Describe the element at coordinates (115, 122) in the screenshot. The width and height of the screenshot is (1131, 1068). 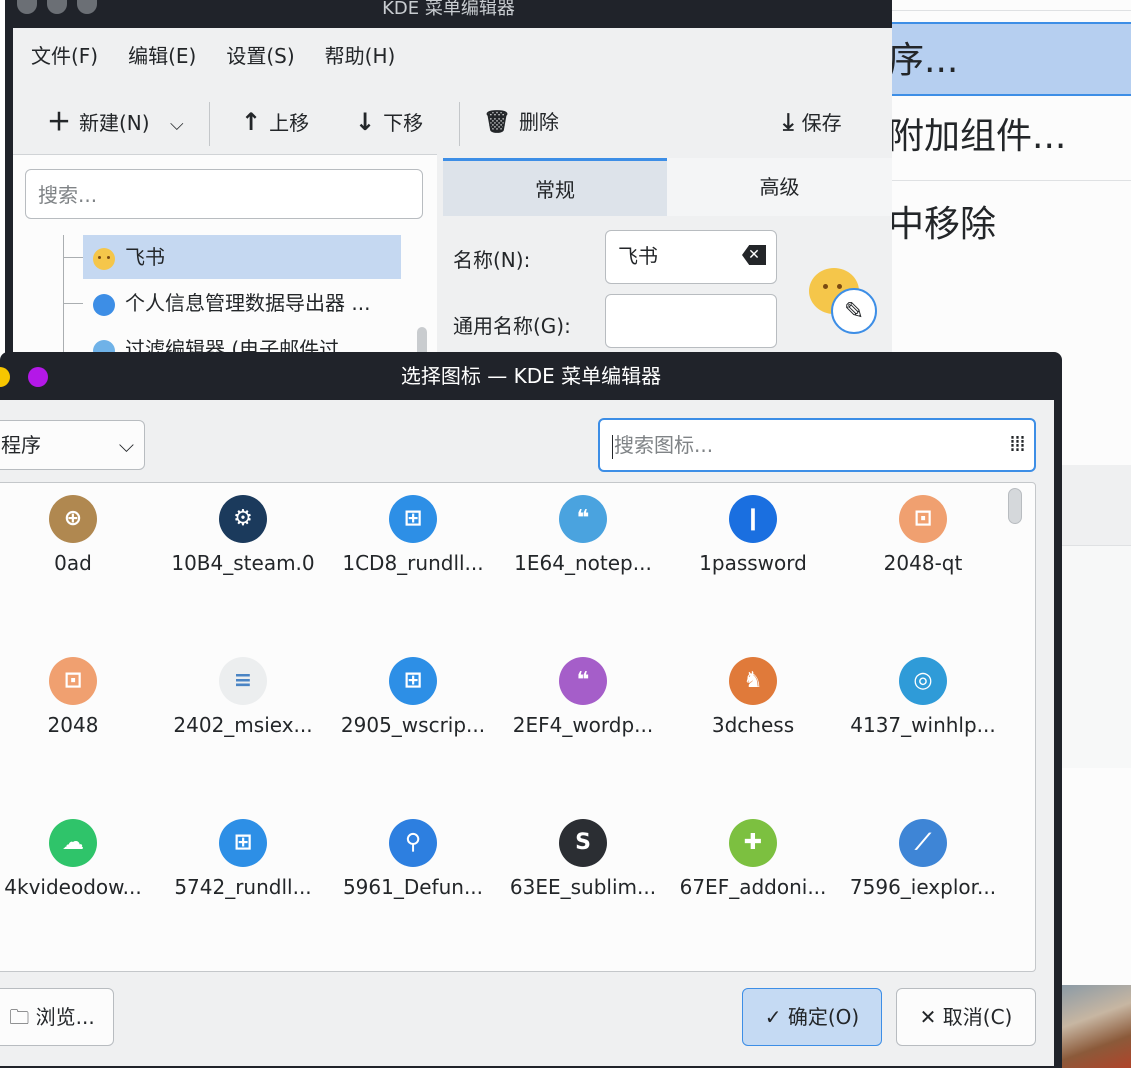
I see `new-button: ＋新建(N) ⌵` at that location.